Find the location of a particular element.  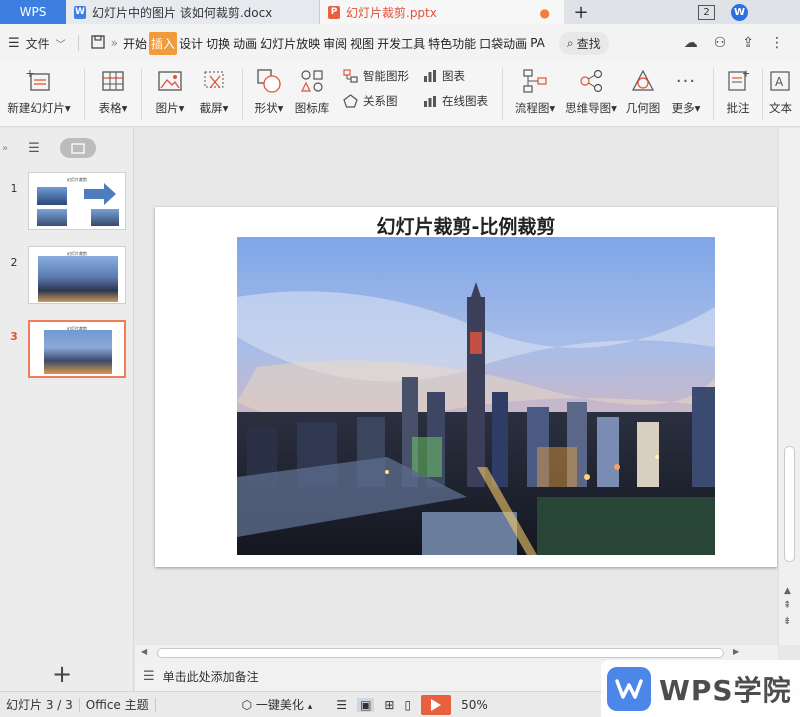

scroll-up-icon: ▲ is located at coordinates (787, 591).